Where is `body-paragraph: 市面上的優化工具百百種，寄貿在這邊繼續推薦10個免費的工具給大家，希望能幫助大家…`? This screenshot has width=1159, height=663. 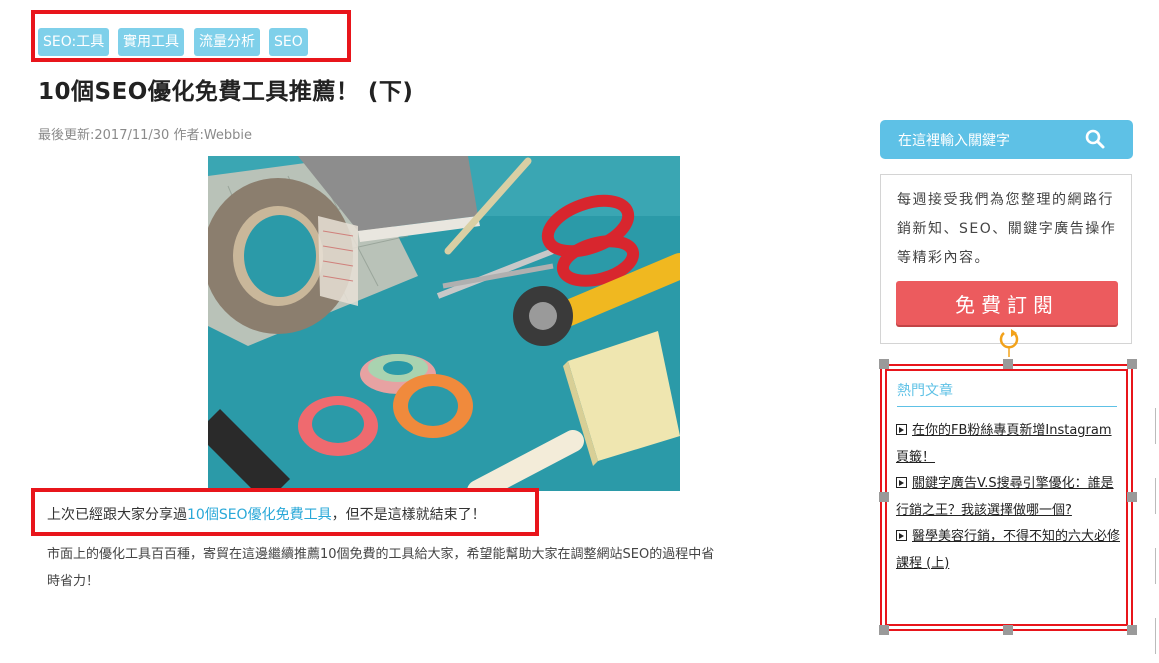
body-paragraph: 市面上的優化工具百百種，寄貿在這邊繼續推薦10個免費的工具給大家，希望能幫助大家… is located at coordinates (447, 568).